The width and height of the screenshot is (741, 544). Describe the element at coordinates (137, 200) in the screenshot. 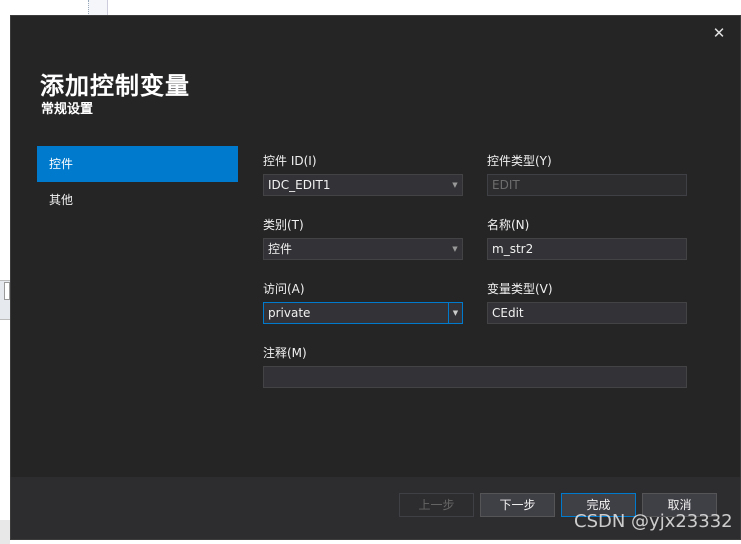

I see `nav-item-other: 其他` at that location.